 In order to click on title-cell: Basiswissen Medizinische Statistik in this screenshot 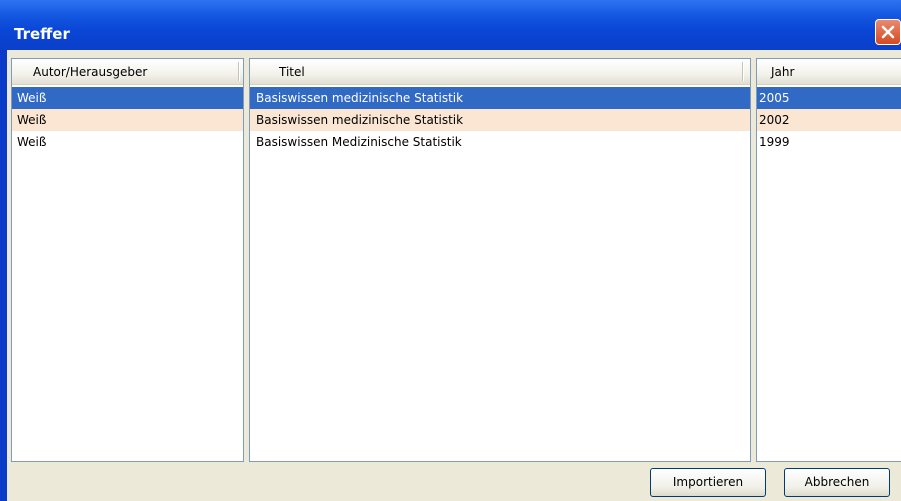, I will do `click(359, 142)`.